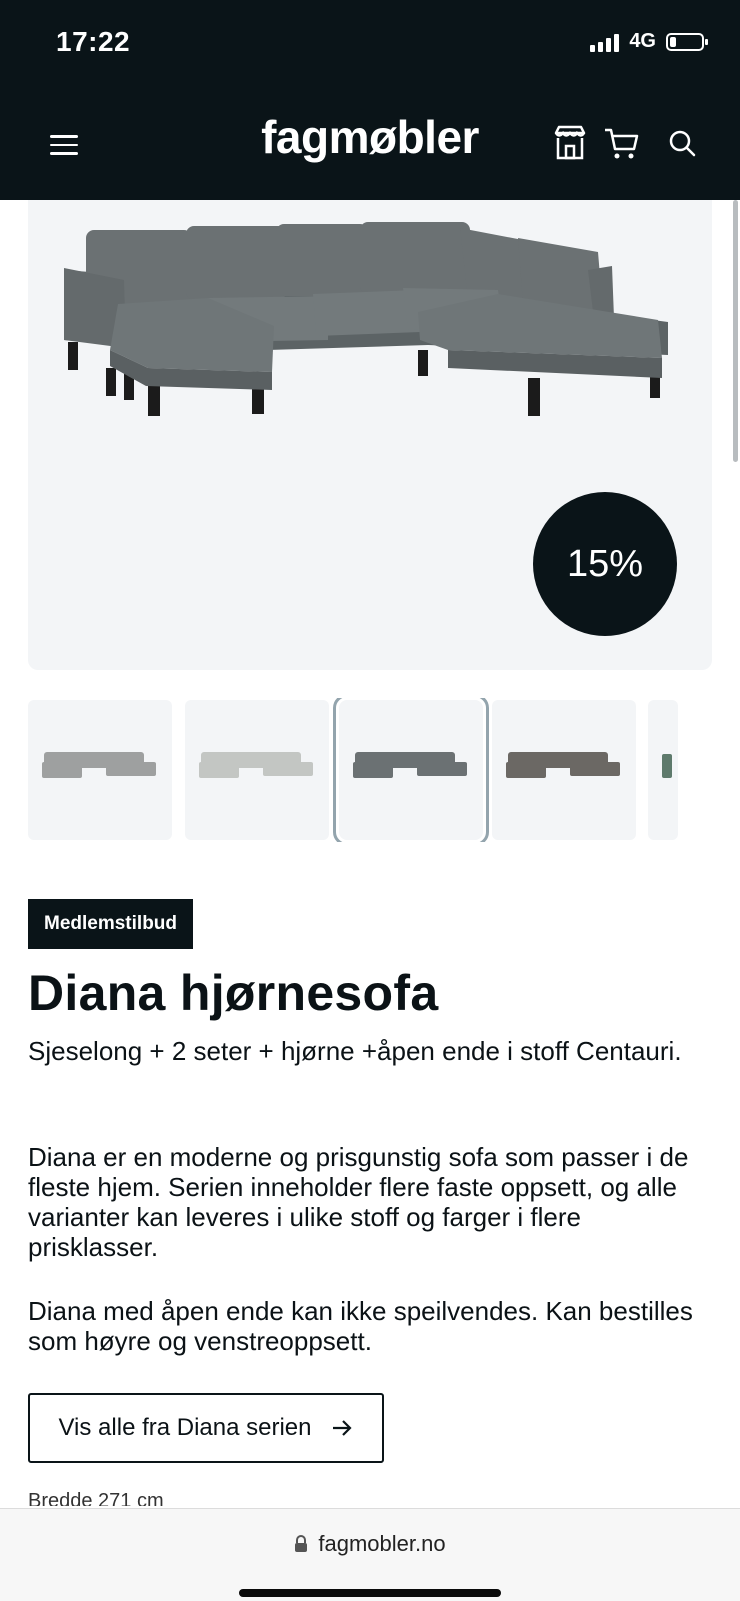 The image size is (740, 1601). Describe the element at coordinates (605, 42) in the screenshot. I see `signal-icon` at that location.